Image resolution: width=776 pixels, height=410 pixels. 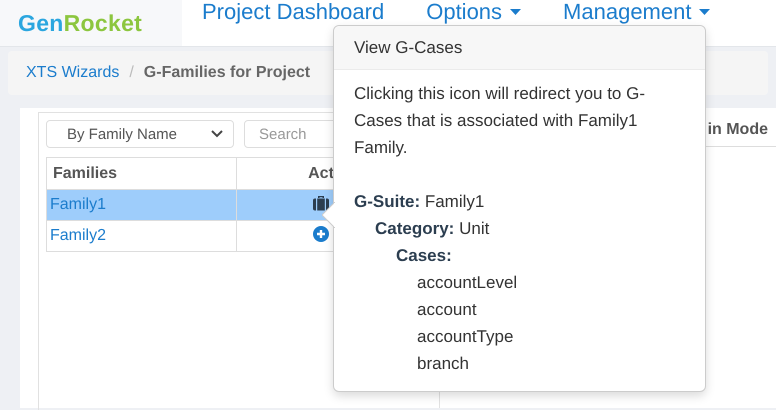 I want to click on column-header: in Mode, so click(x=738, y=130).